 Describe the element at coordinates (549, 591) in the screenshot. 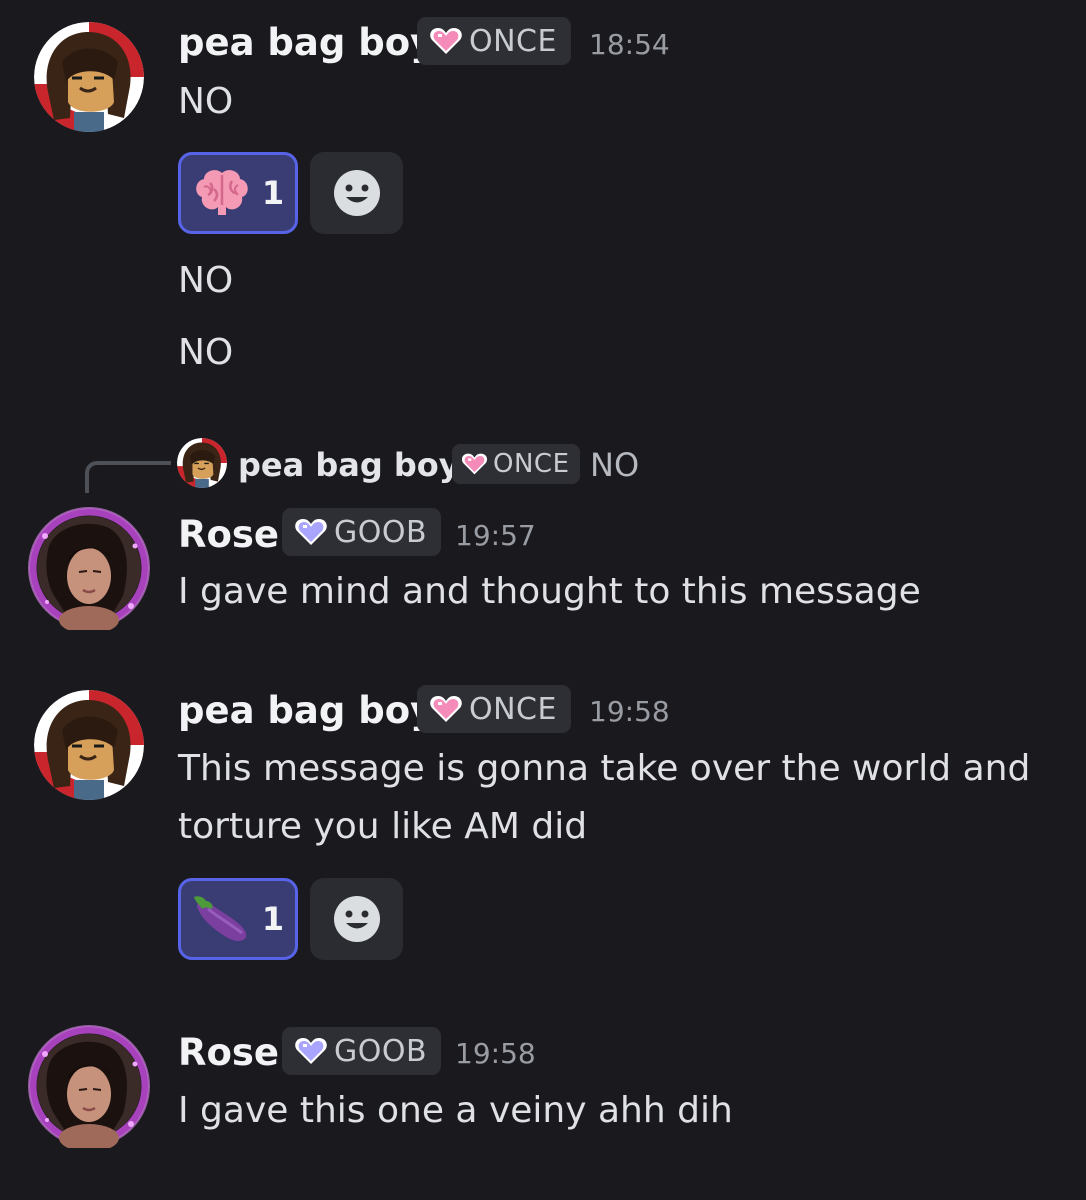

I see `message-text: I gave mind and thought to this message` at that location.